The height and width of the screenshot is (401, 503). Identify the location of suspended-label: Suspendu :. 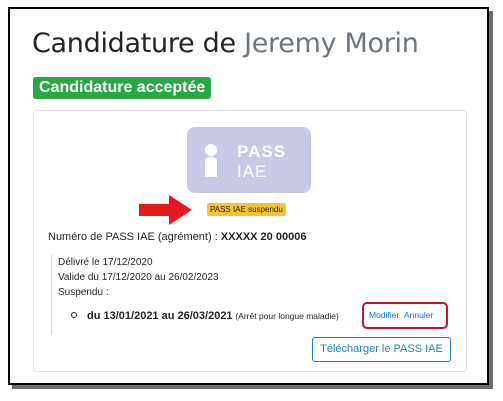
(83, 292).